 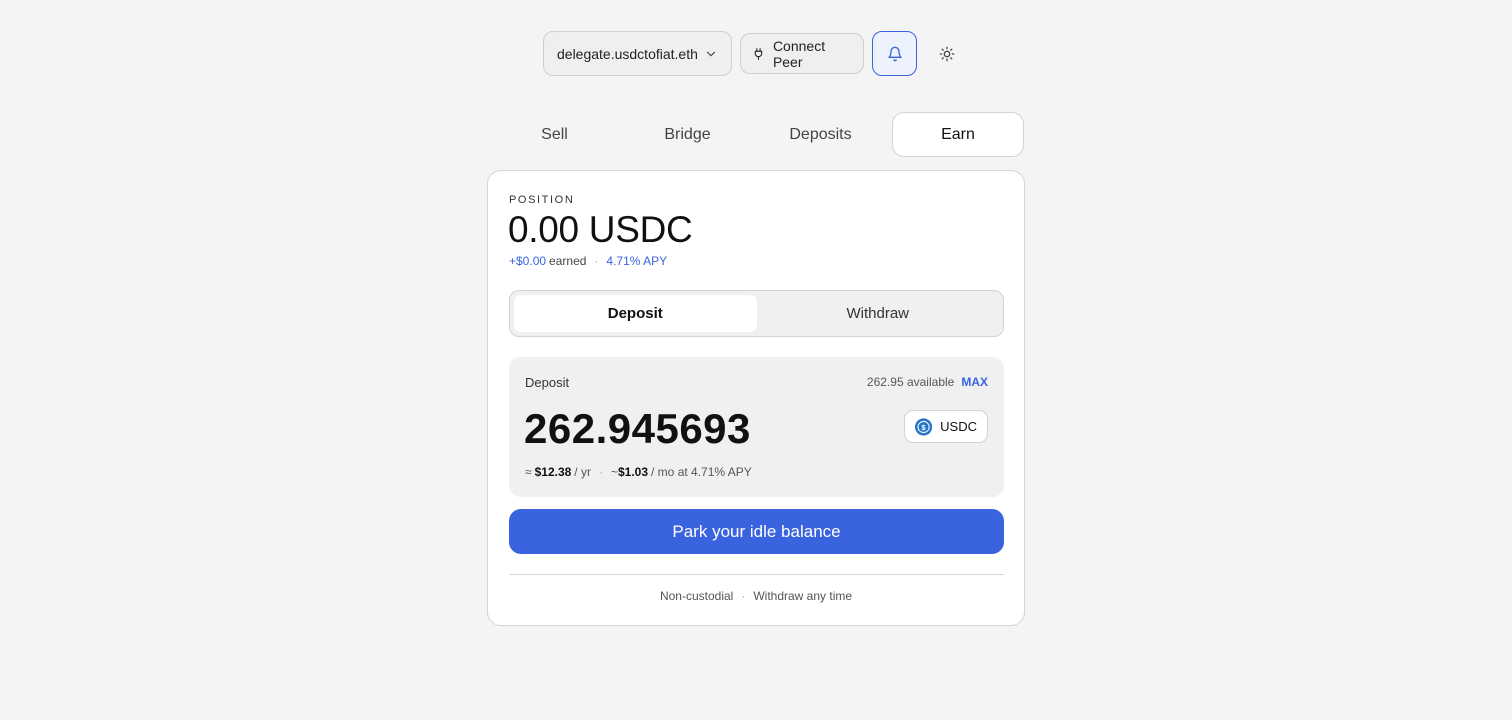 I want to click on sun-icon, so click(x=947, y=53).